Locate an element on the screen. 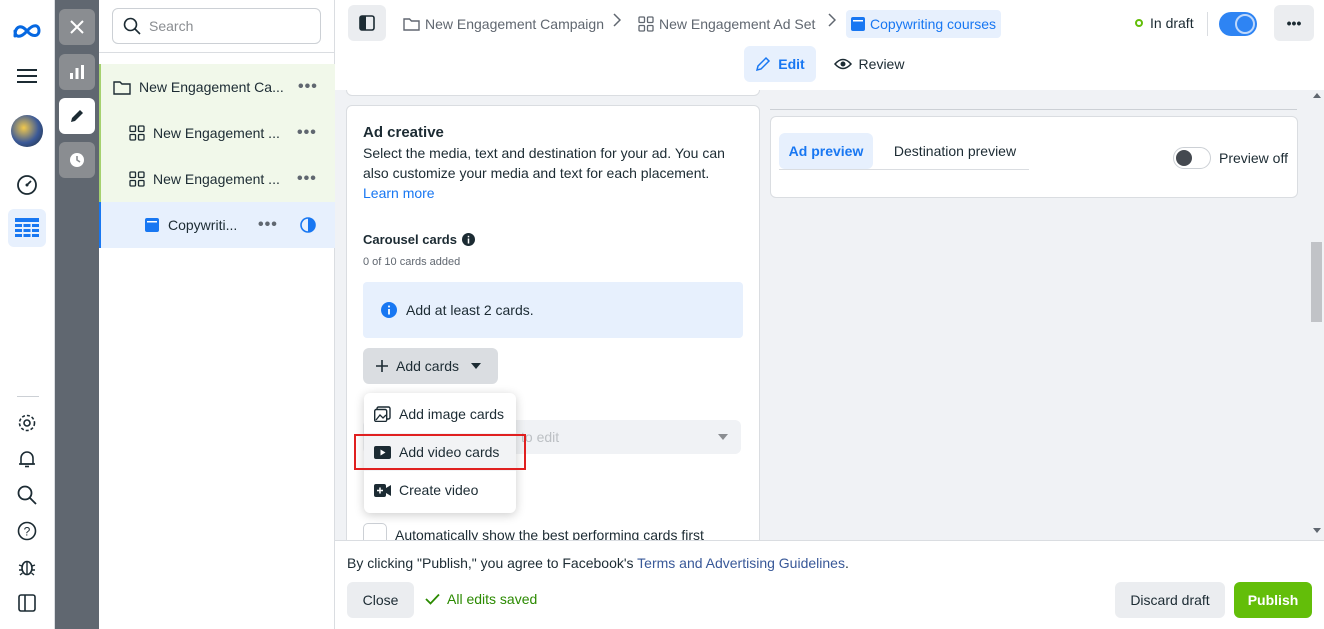  left-rail: ? is located at coordinates (27, 314).